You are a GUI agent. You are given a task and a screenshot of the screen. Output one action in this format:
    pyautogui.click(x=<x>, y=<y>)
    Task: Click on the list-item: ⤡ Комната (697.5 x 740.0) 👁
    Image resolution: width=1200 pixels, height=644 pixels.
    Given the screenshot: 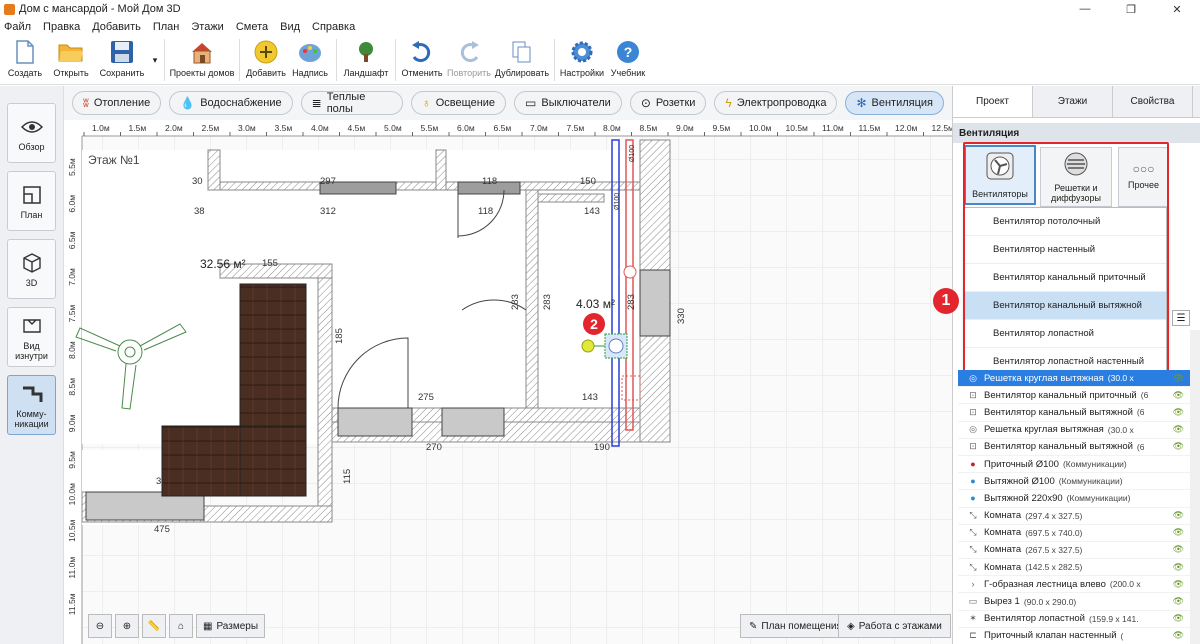 What is the action you would take?
    pyautogui.click(x=1074, y=533)
    